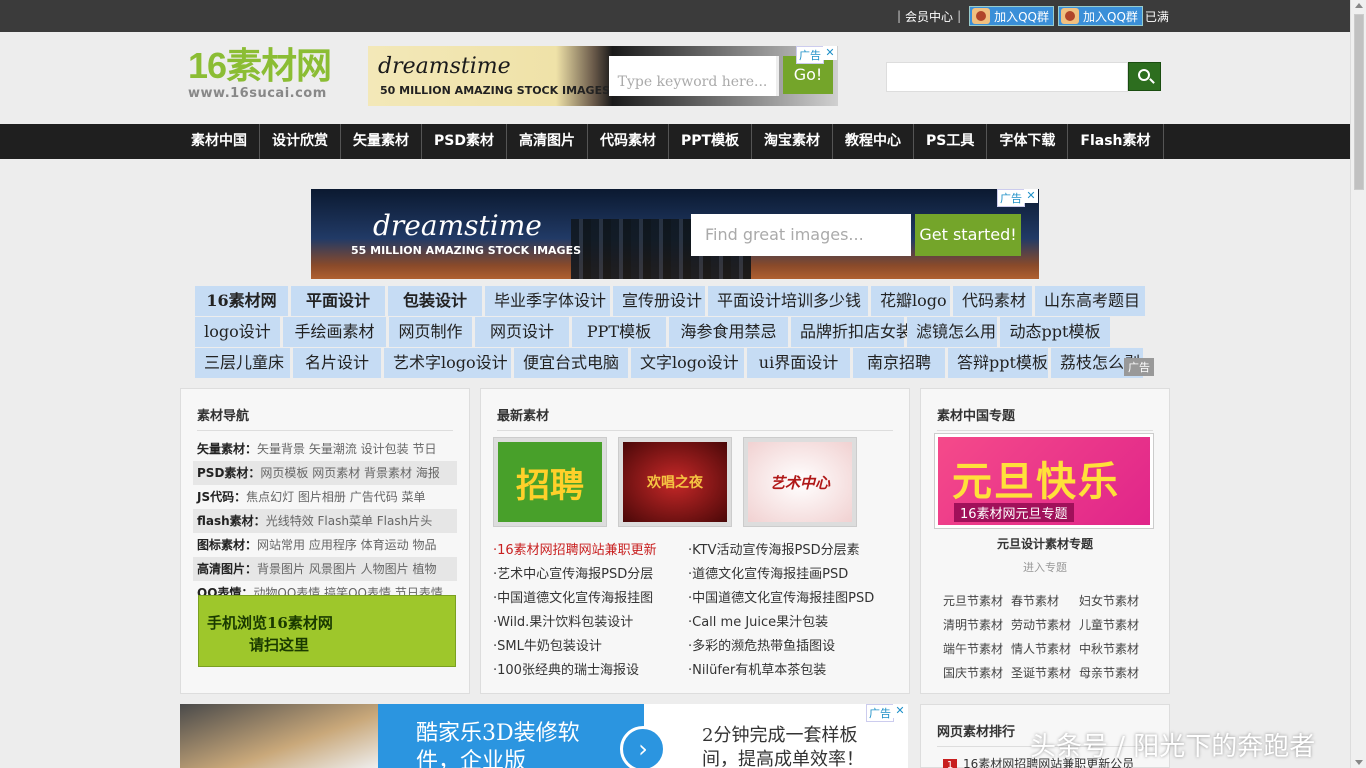 This screenshot has width=1366, height=768. What do you see at coordinates (789, 301) in the screenshot?
I see `keyword-link: 平面设计培训多少钱` at bounding box center [789, 301].